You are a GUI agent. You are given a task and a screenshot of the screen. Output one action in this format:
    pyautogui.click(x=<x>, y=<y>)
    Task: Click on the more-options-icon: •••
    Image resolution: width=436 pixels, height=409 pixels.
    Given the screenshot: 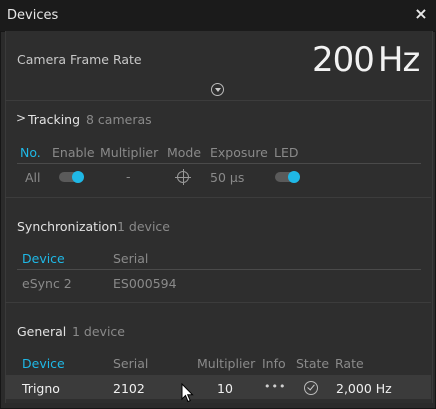 What is the action you would take?
    pyautogui.click(x=275, y=386)
    